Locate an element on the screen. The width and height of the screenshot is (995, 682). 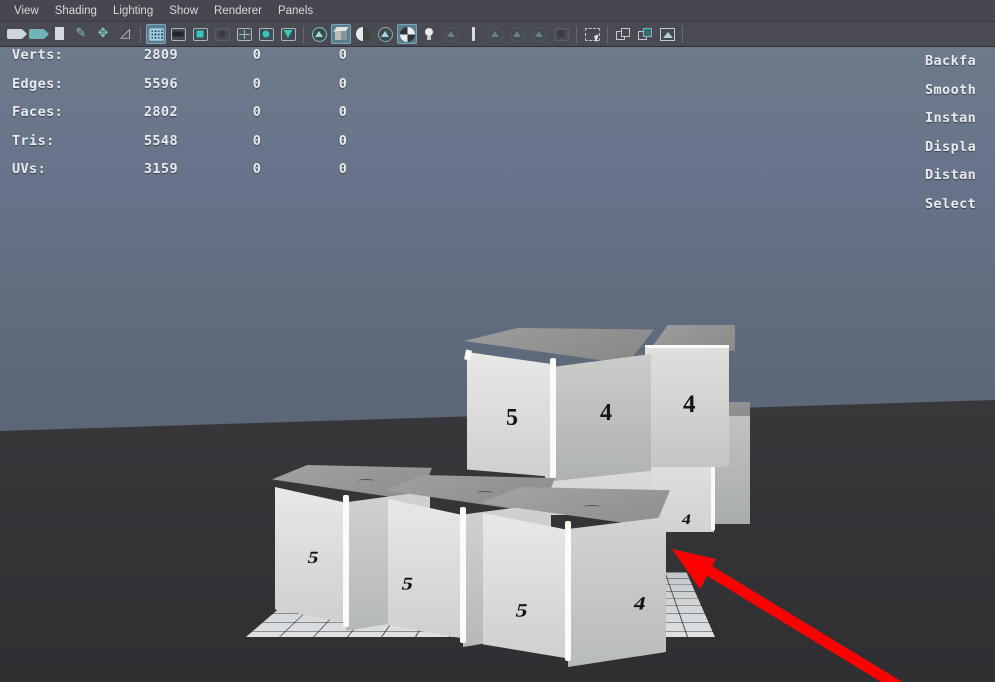
gate-mask-icon is located at coordinates (222, 34).